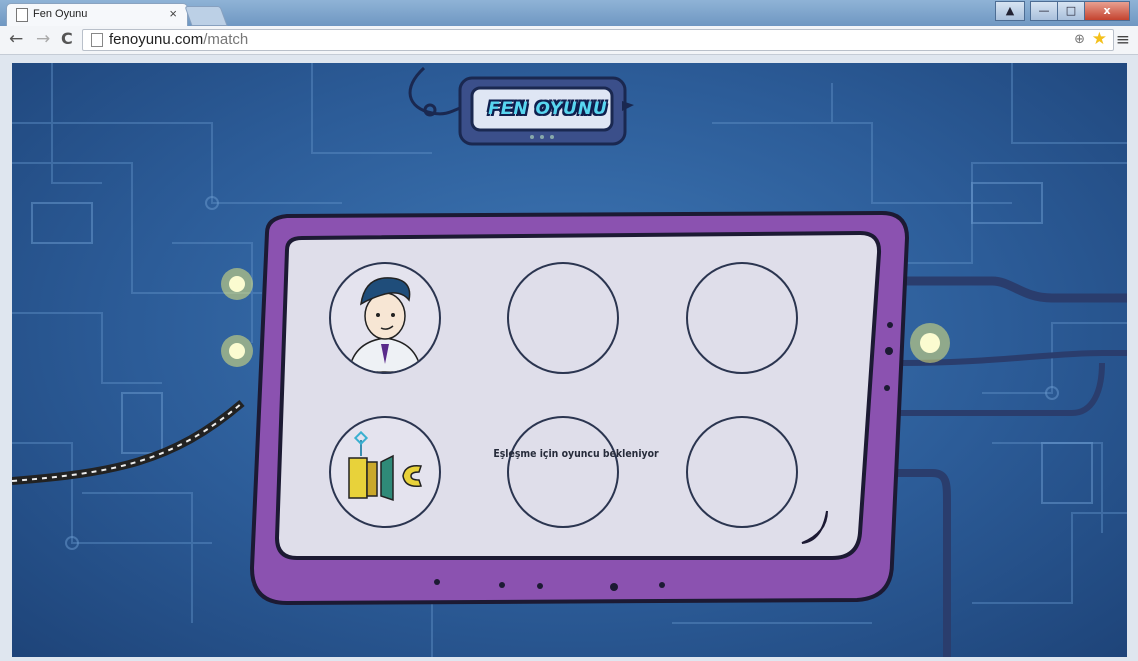 This screenshot has height=661, width=1138. Describe the element at coordinates (1107, 11) in the screenshot. I see `close-button: x` at that location.